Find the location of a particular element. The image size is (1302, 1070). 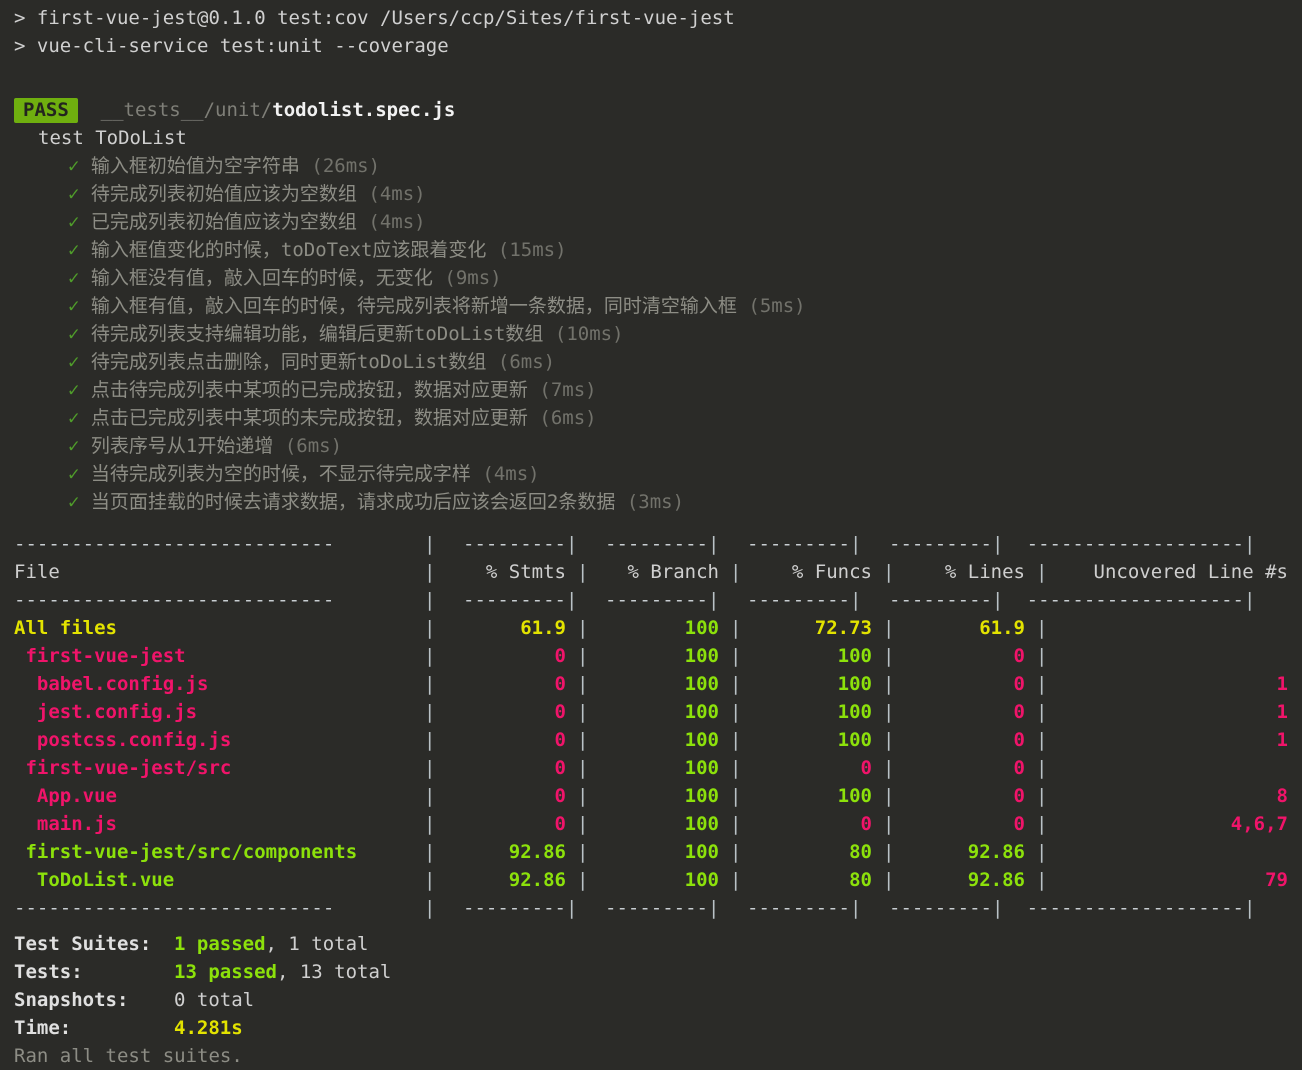

test-duration: (3ms) is located at coordinates (655, 502).